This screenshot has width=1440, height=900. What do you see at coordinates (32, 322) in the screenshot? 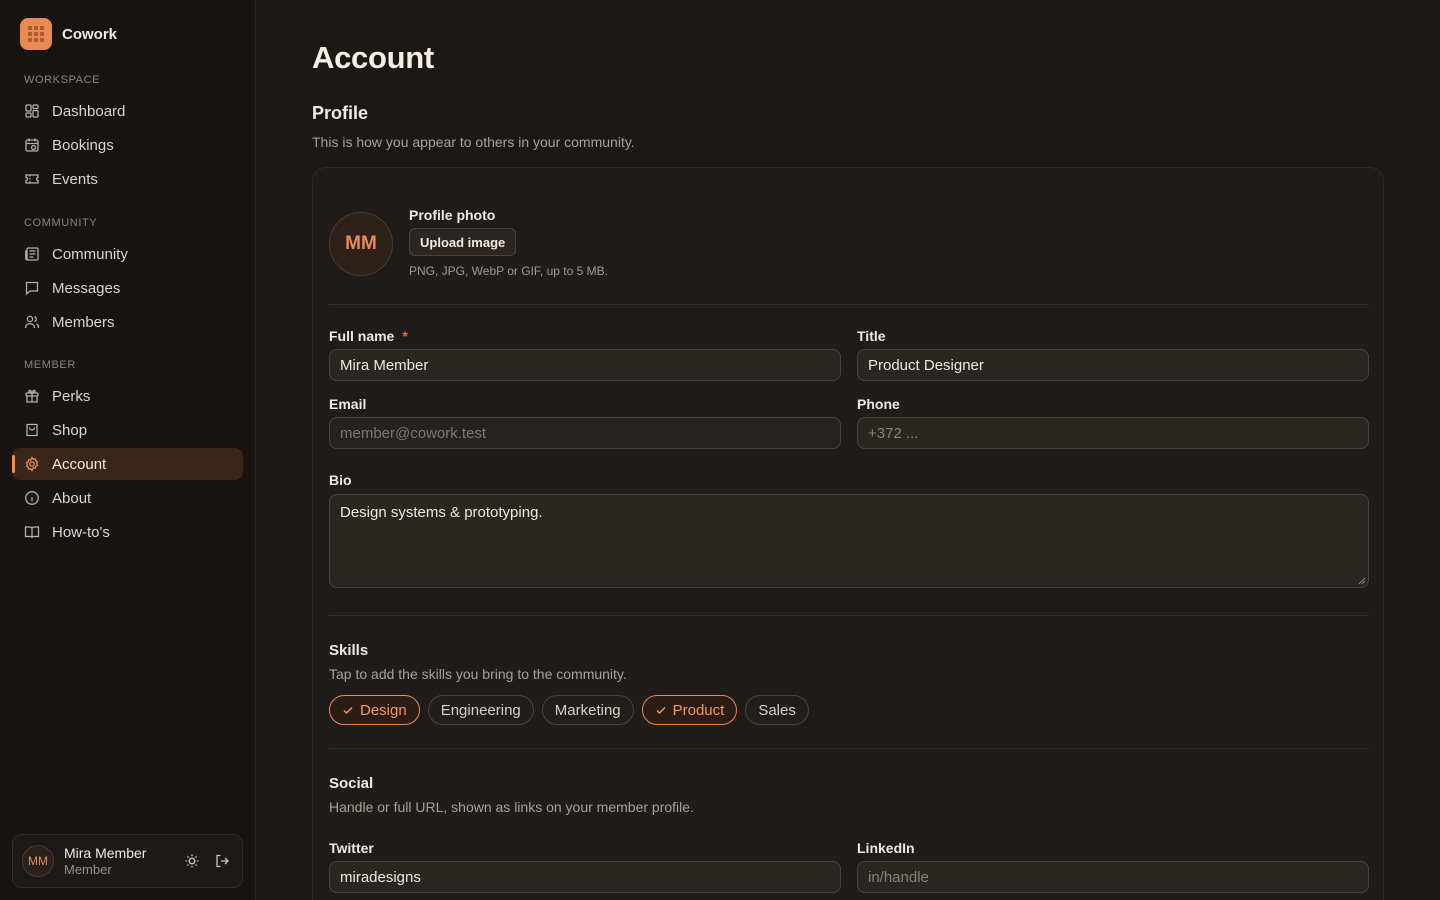
I see `users-icon` at bounding box center [32, 322].